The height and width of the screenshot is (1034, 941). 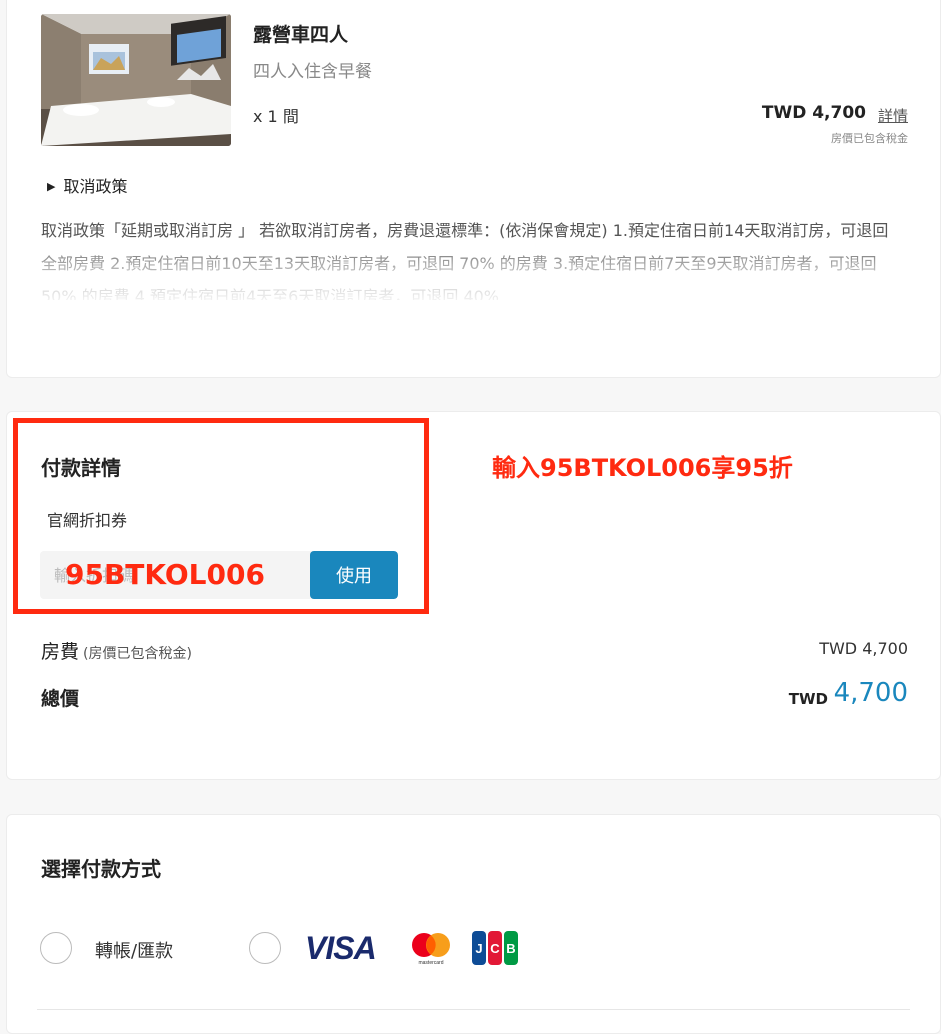 What do you see at coordinates (101, 869) in the screenshot?
I see `payment-method-title: 選擇付款方式` at bounding box center [101, 869].